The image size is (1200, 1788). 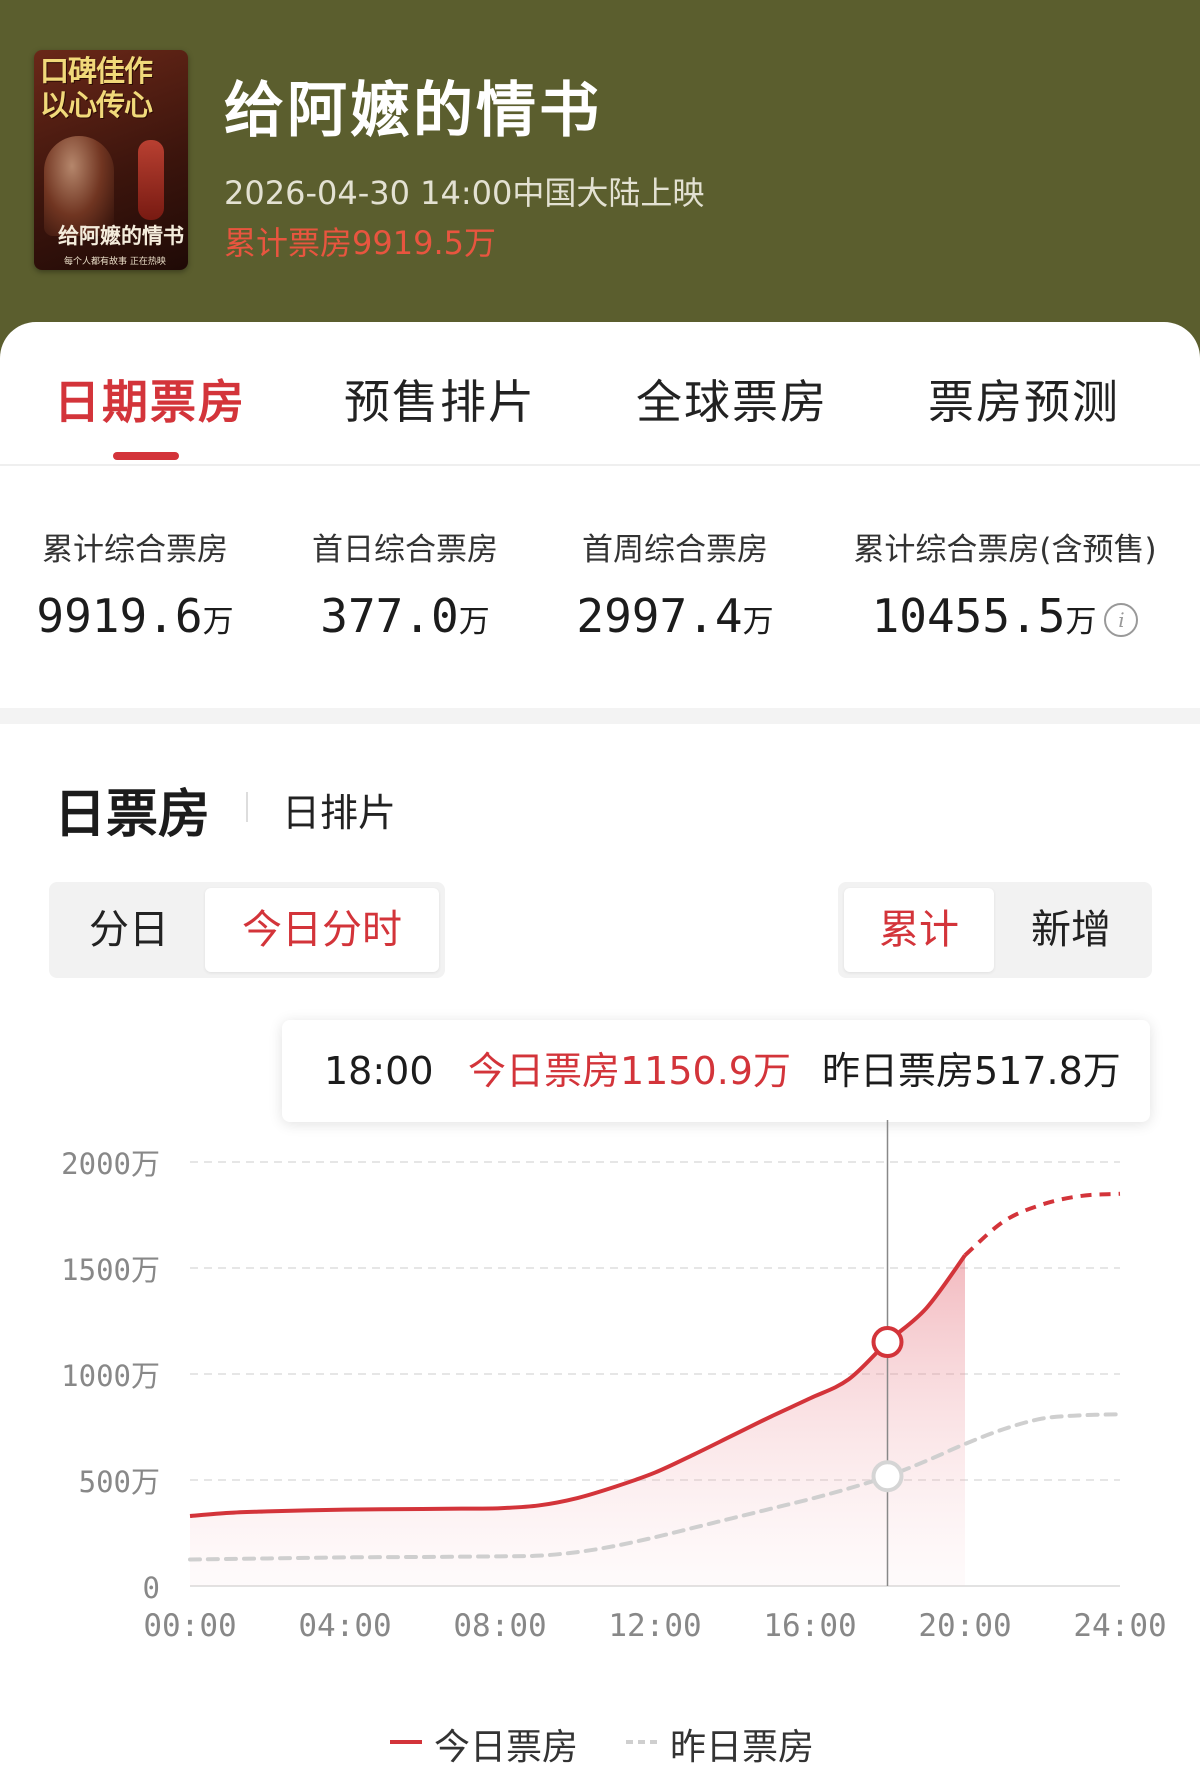 What do you see at coordinates (1071, 930) in the screenshot?
I see `toggle-increment: 新增` at bounding box center [1071, 930].